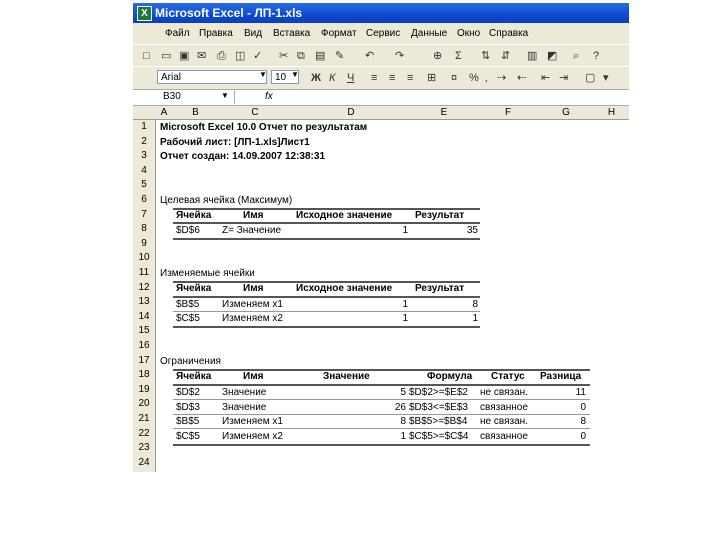 This screenshot has height=540, width=720. What do you see at coordinates (437, 56) in the screenshot?
I see `hyperlink-icon: ⊕` at bounding box center [437, 56].